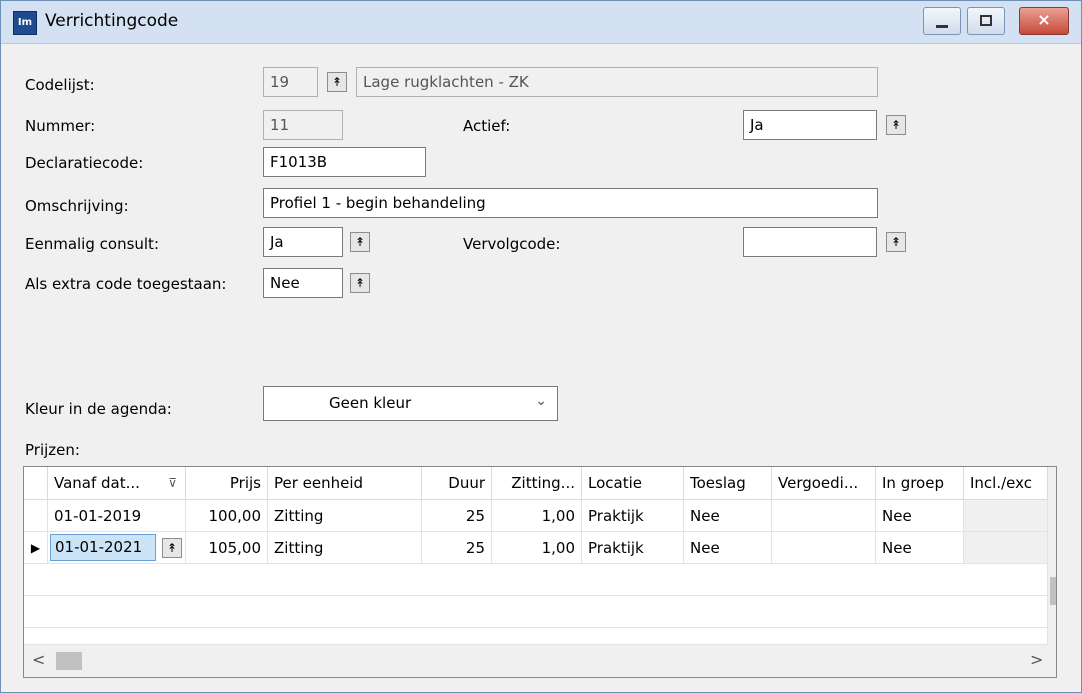  Describe the element at coordinates (457, 483) in the screenshot. I see `column-header-duur: Duur` at that location.